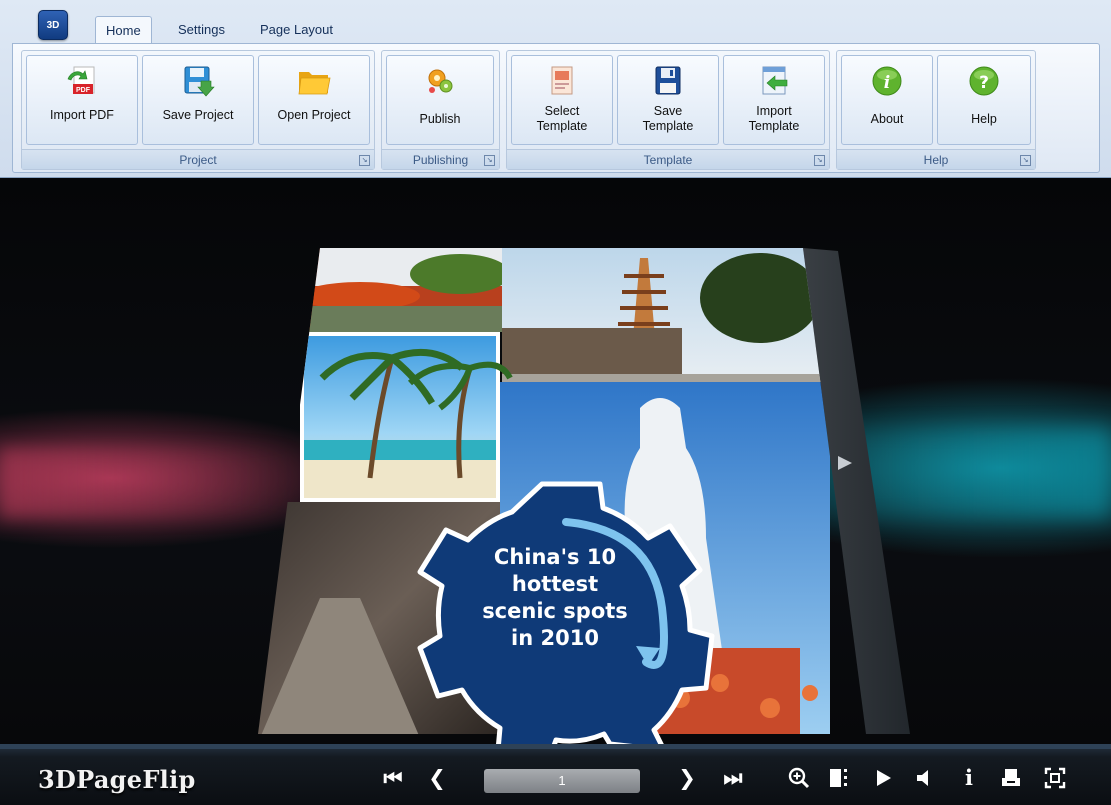 Image resolution: width=1111 pixels, height=805 pixels. I want to click on publishing-dialog-launcher-icon: ↘, so click(489, 160).